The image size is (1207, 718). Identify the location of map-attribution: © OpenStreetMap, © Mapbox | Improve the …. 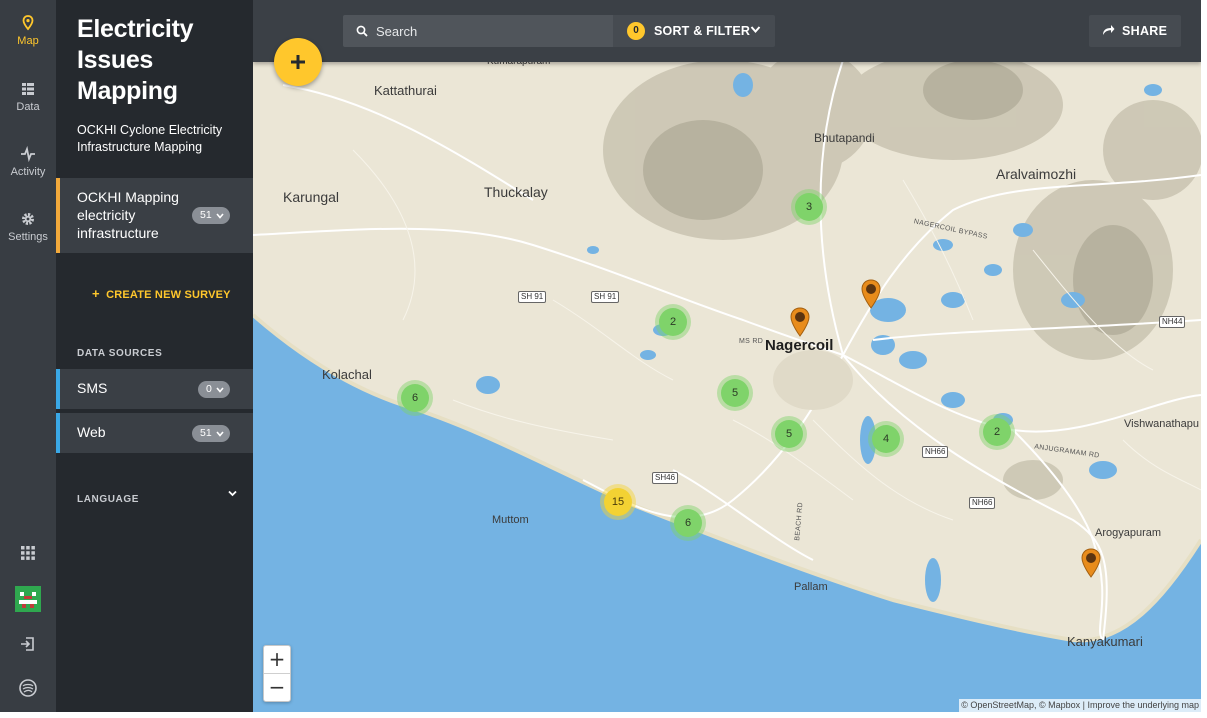
(1080, 705).